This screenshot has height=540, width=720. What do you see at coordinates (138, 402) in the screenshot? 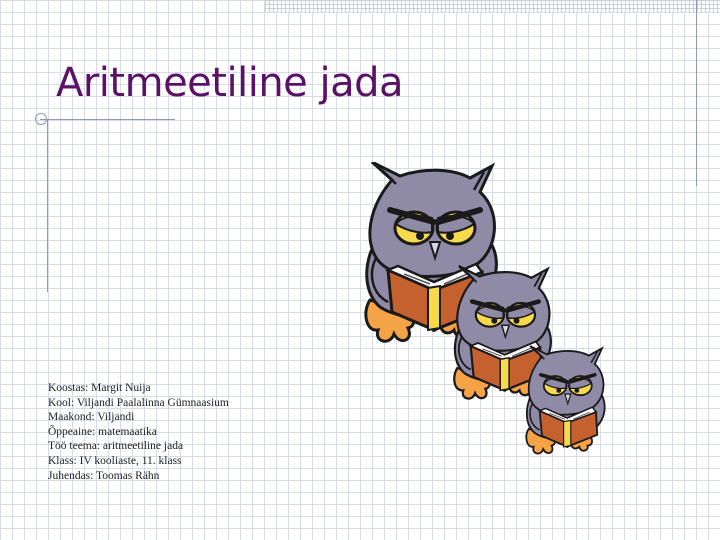
I see `info-line-school: Kool: Viljandi Paalalinna Gümnaasium` at bounding box center [138, 402].